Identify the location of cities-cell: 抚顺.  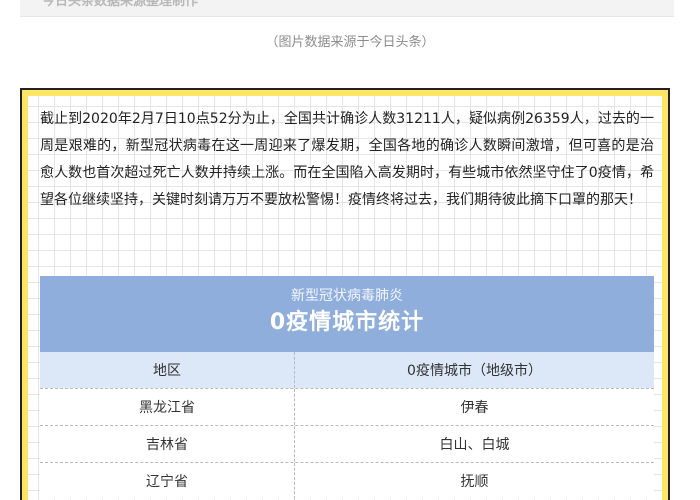
(474, 482).